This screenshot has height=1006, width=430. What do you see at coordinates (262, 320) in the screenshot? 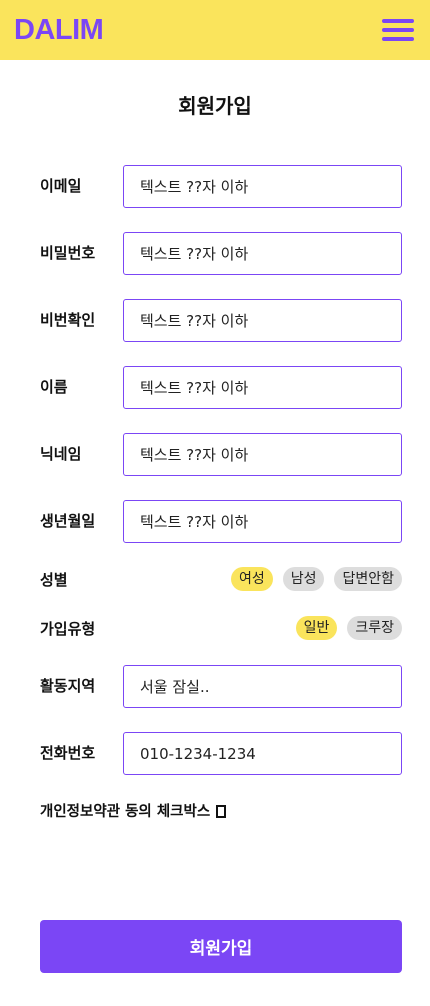
I see `password-confirm-field` at bounding box center [262, 320].